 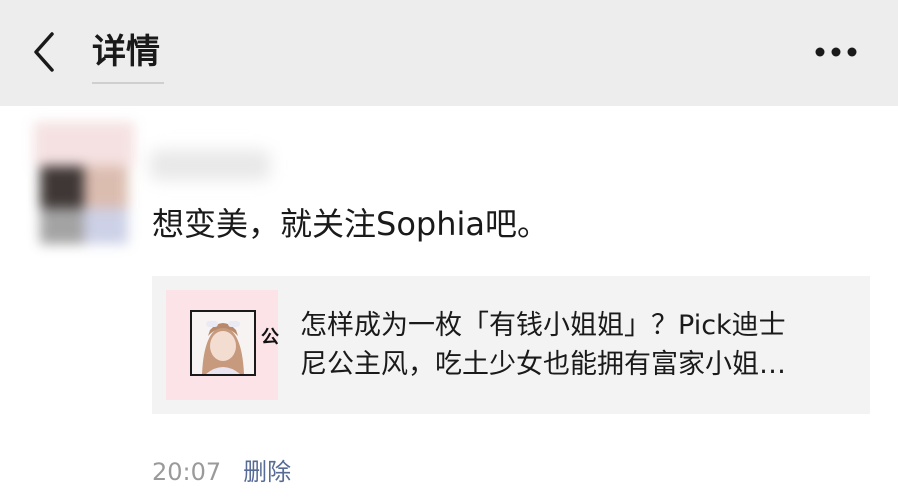 I want to click on chevron-left-icon, so click(x=46, y=52).